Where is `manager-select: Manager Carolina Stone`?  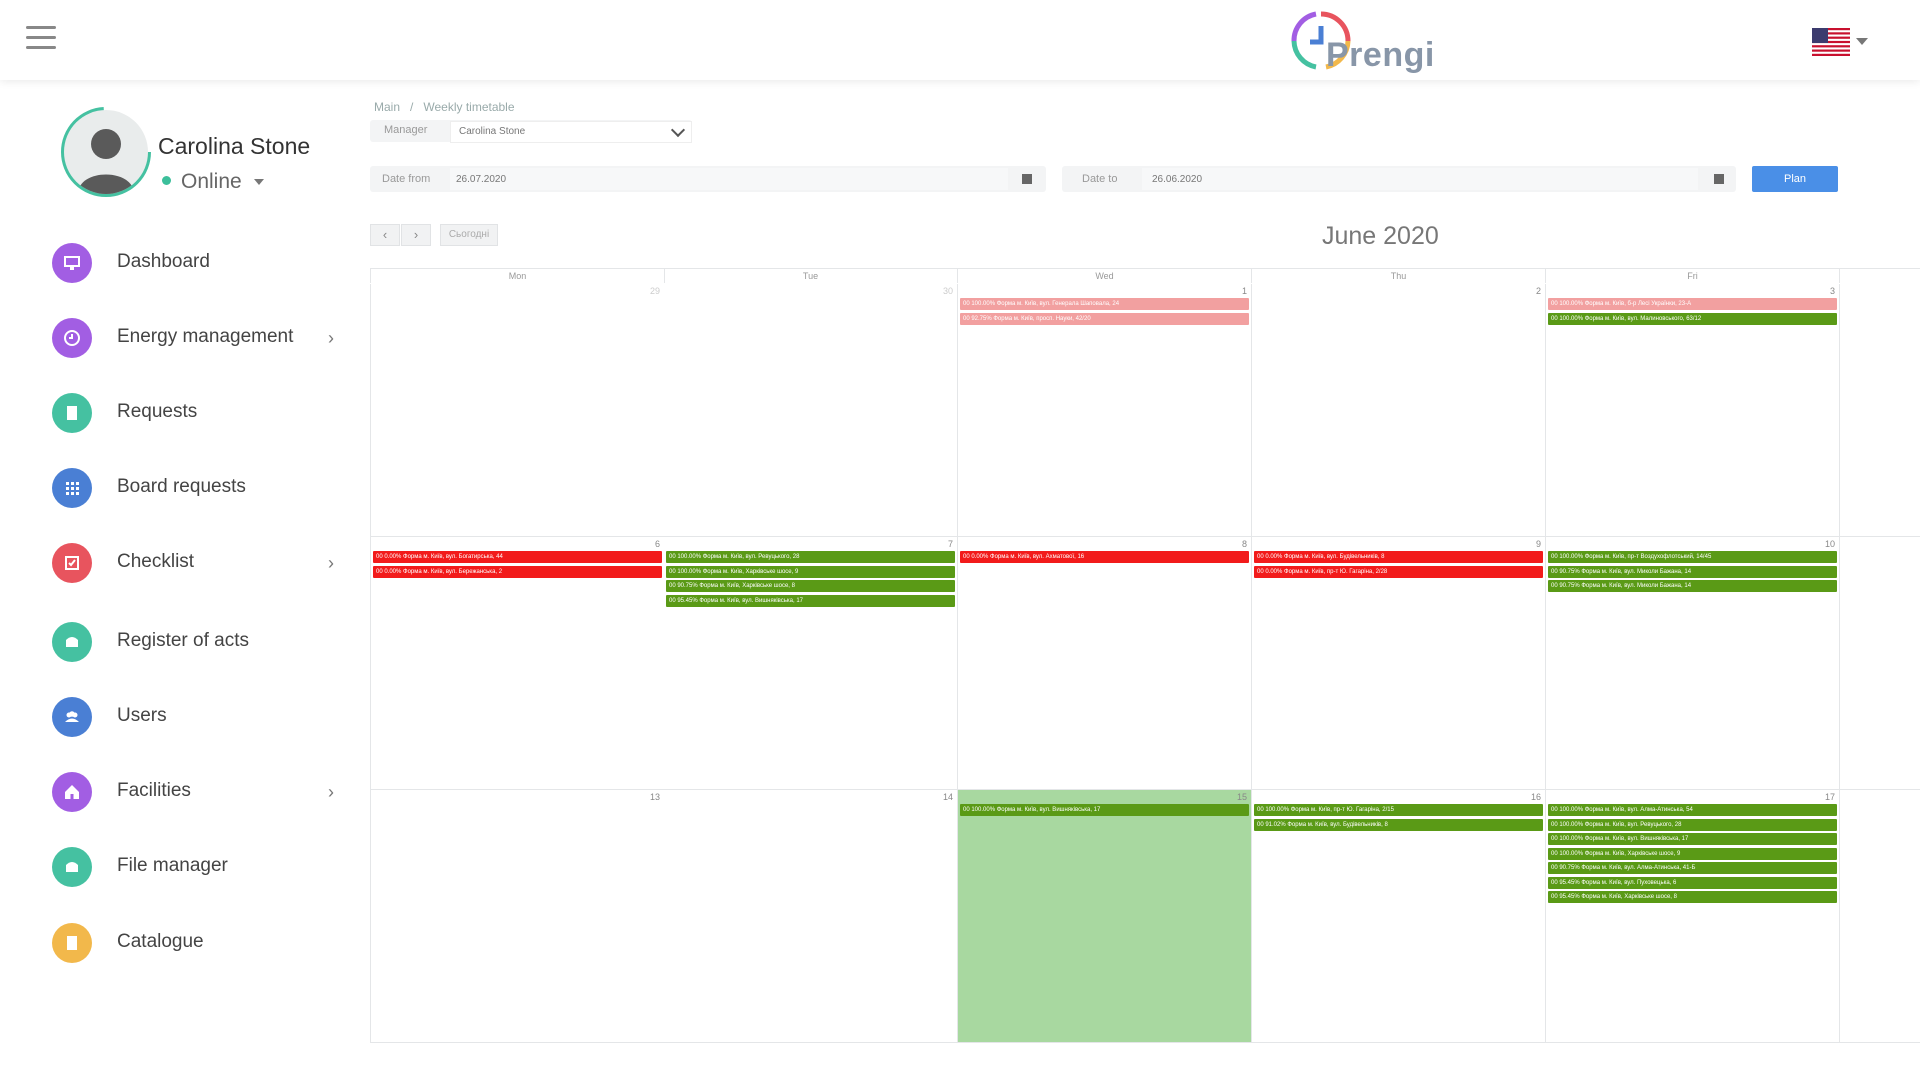
manager-select: Manager Carolina Stone is located at coordinates (531, 131).